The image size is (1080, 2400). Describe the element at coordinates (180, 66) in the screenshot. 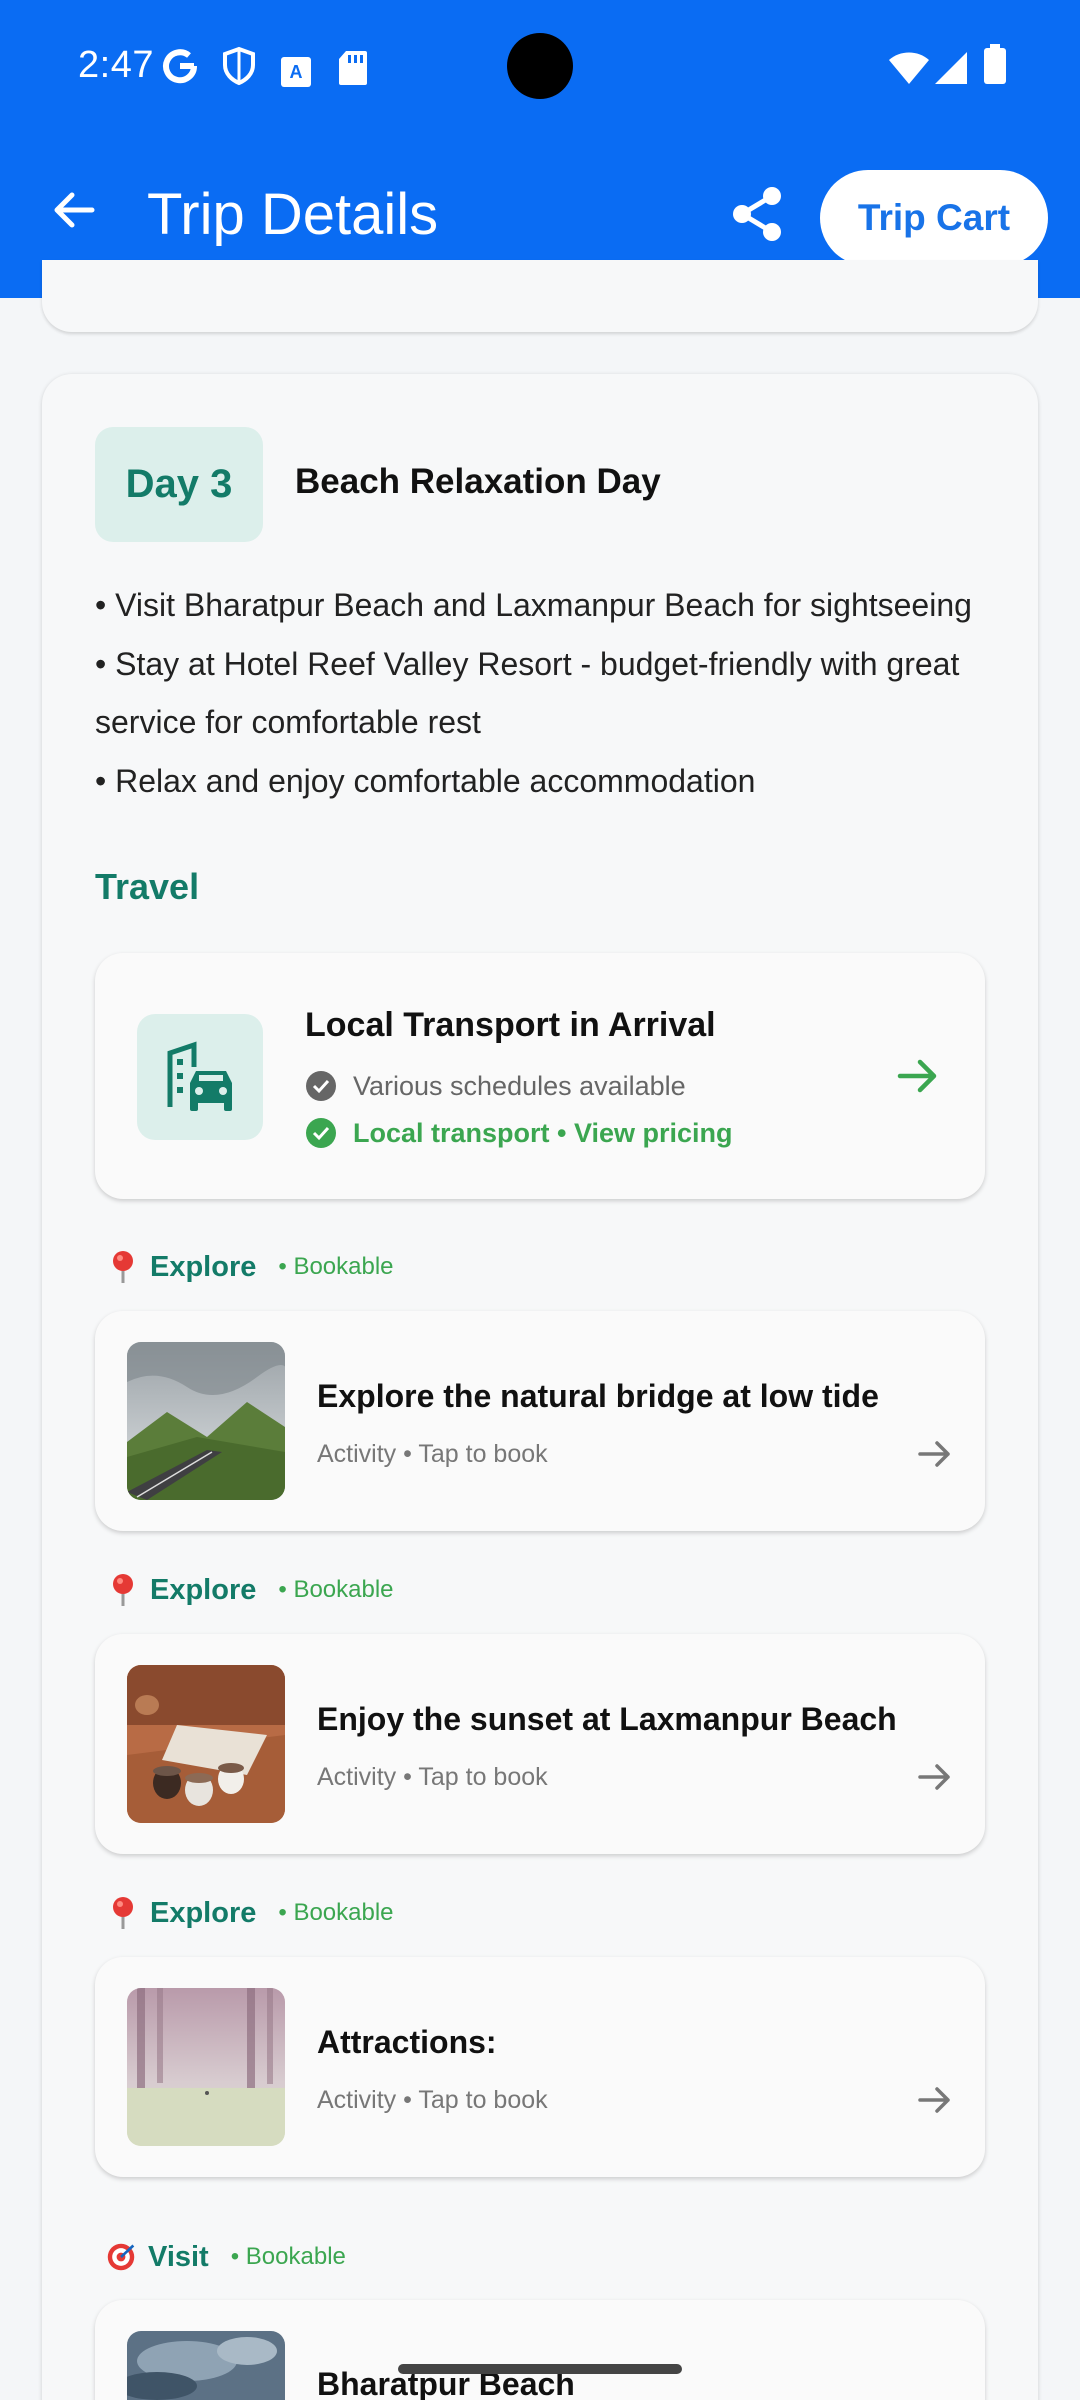

I see `google-icon` at that location.